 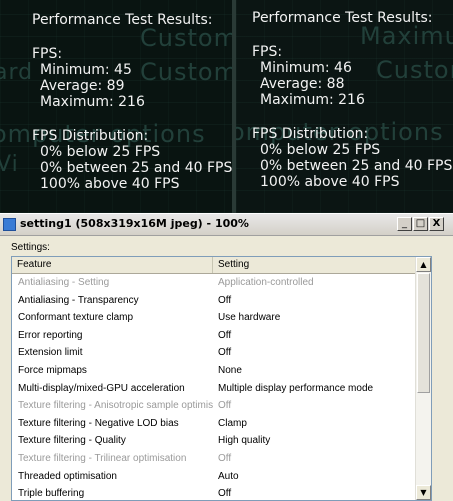 What do you see at coordinates (134, 223) in the screenshot?
I see `window-title: setting1 (508x319x16M jpeg) - 100%` at bounding box center [134, 223].